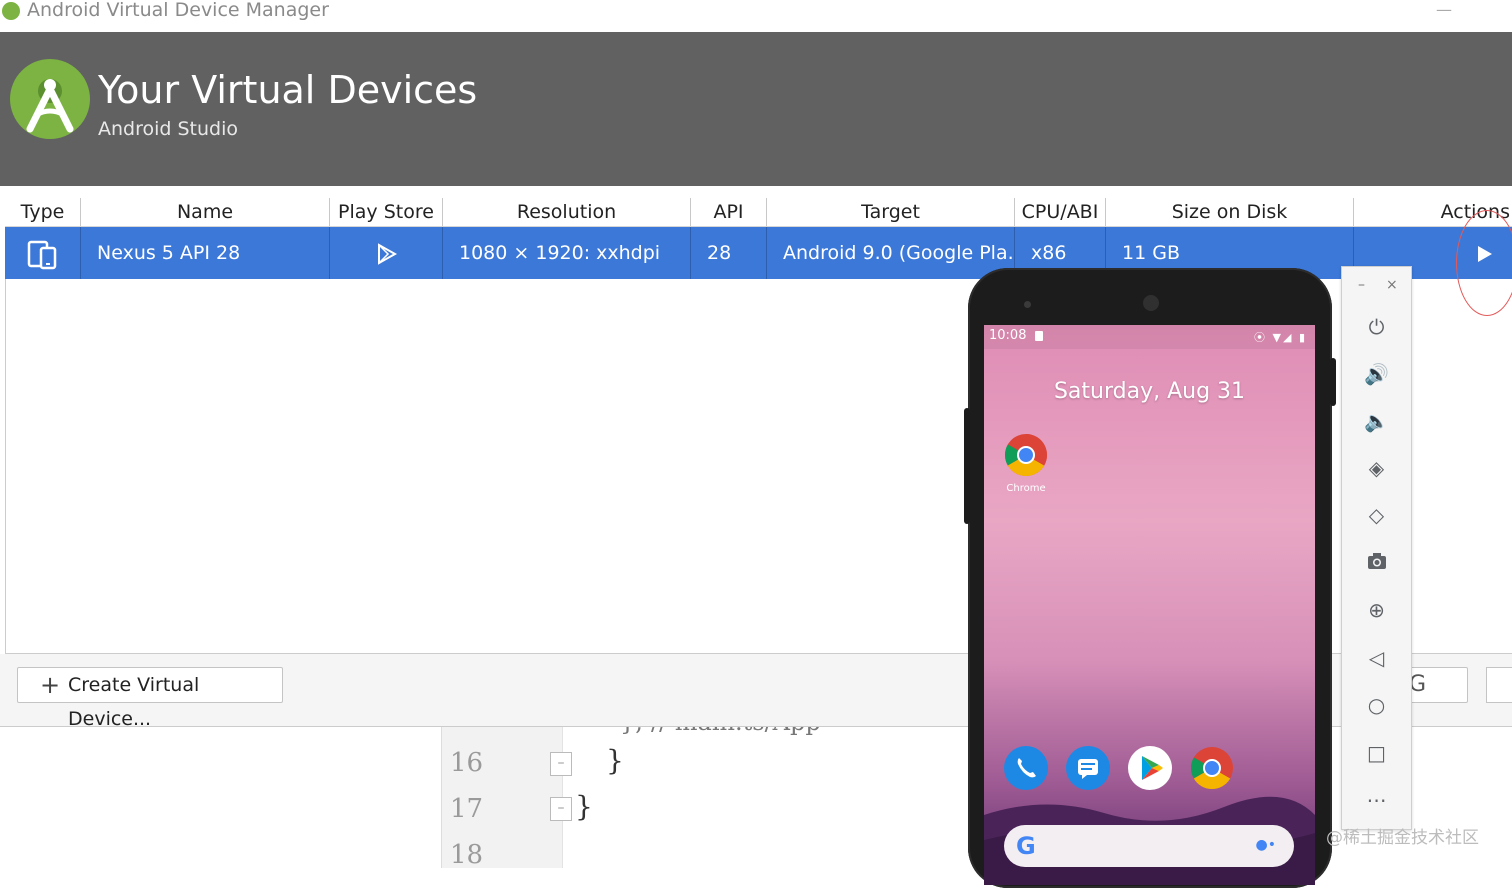 The height and width of the screenshot is (888, 1512). What do you see at coordinates (1361, 285) in the screenshot?
I see `emulator-minimize-button: –` at bounding box center [1361, 285].